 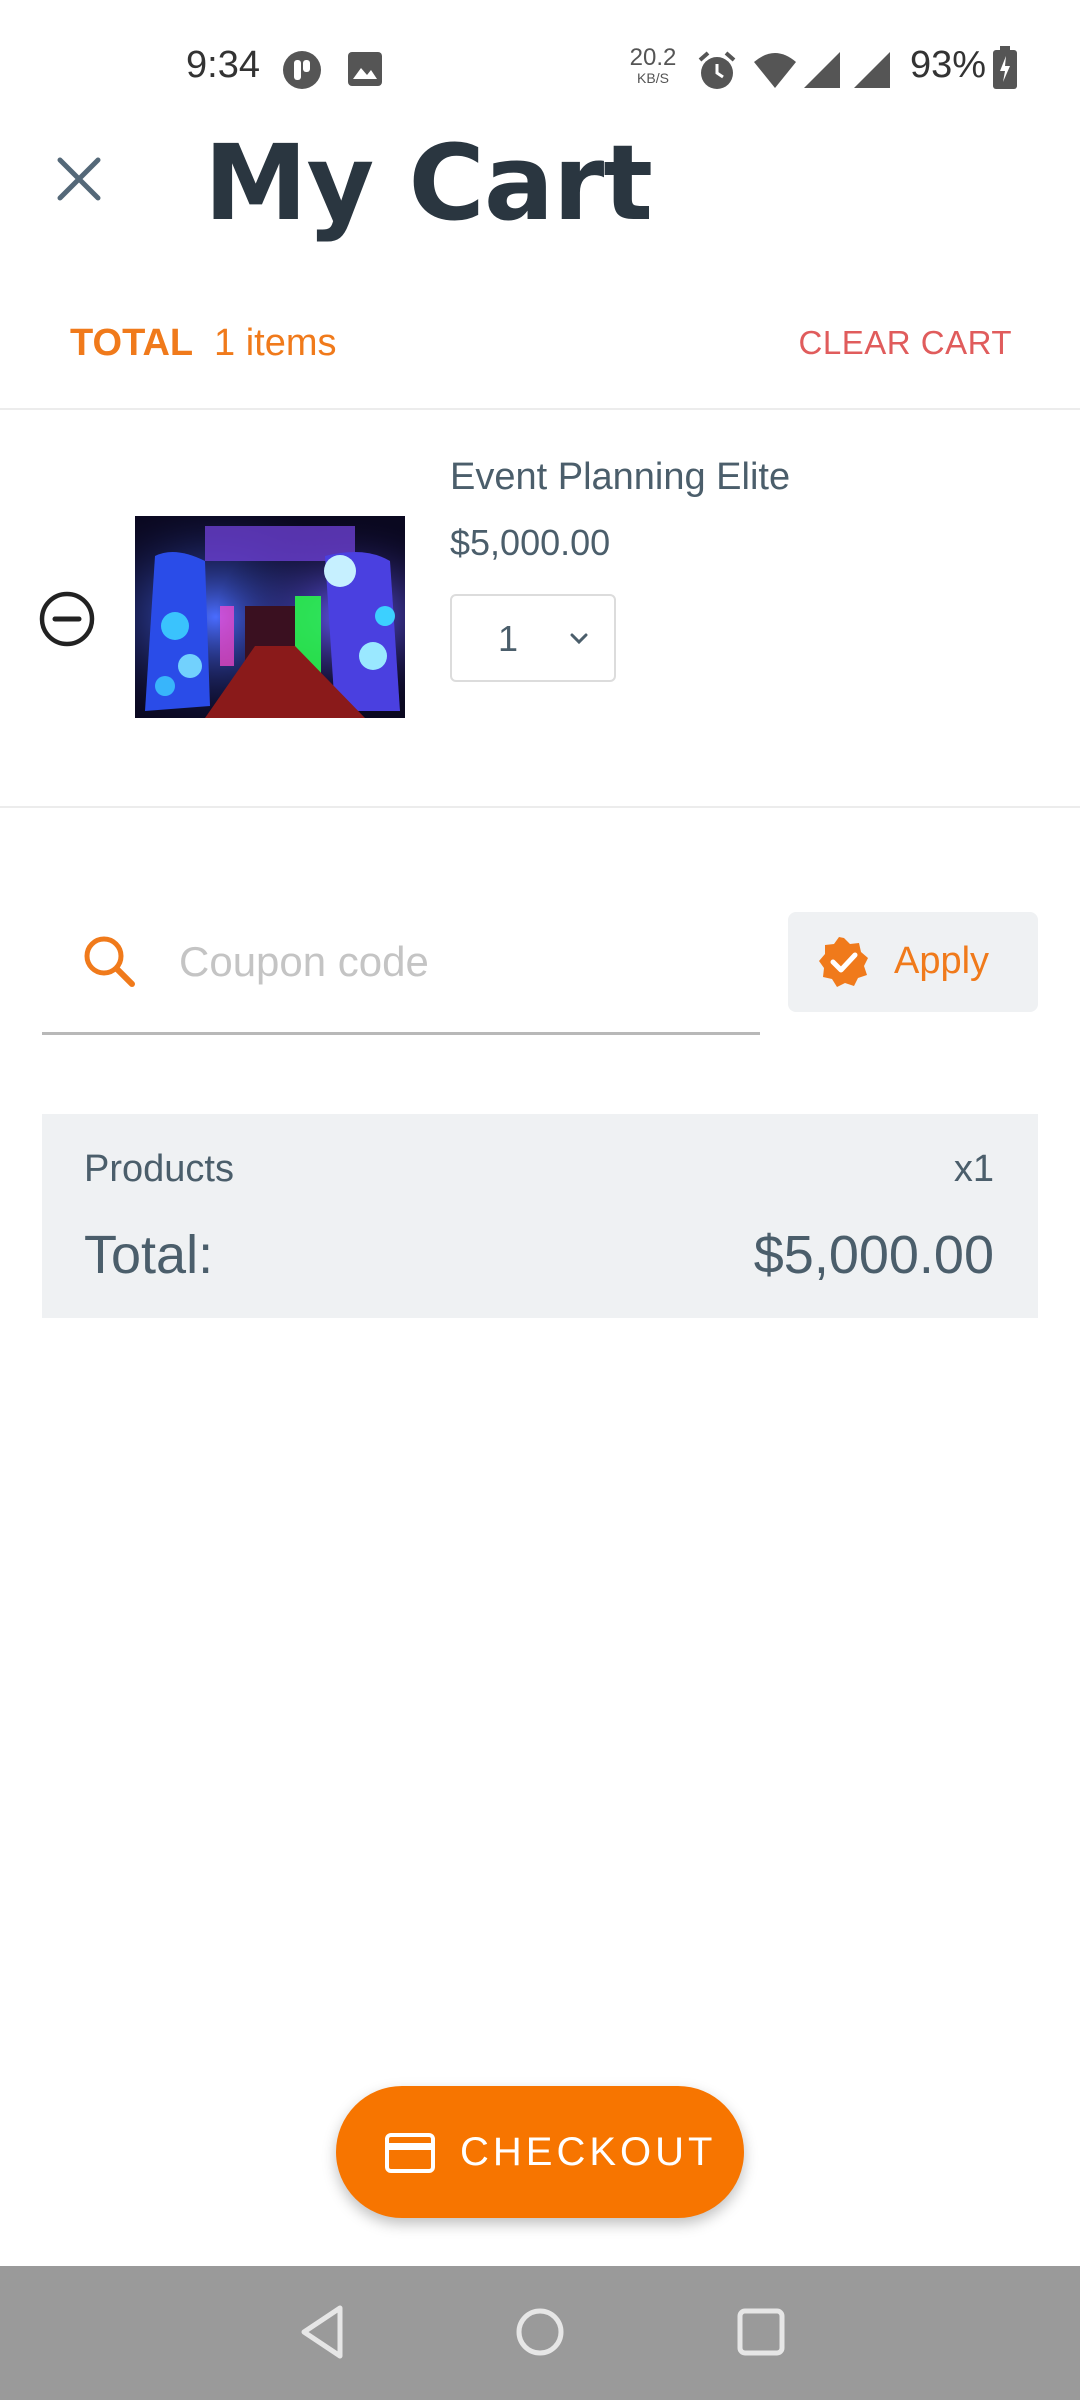 I want to click on wifi-icon, so click(x=775, y=70).